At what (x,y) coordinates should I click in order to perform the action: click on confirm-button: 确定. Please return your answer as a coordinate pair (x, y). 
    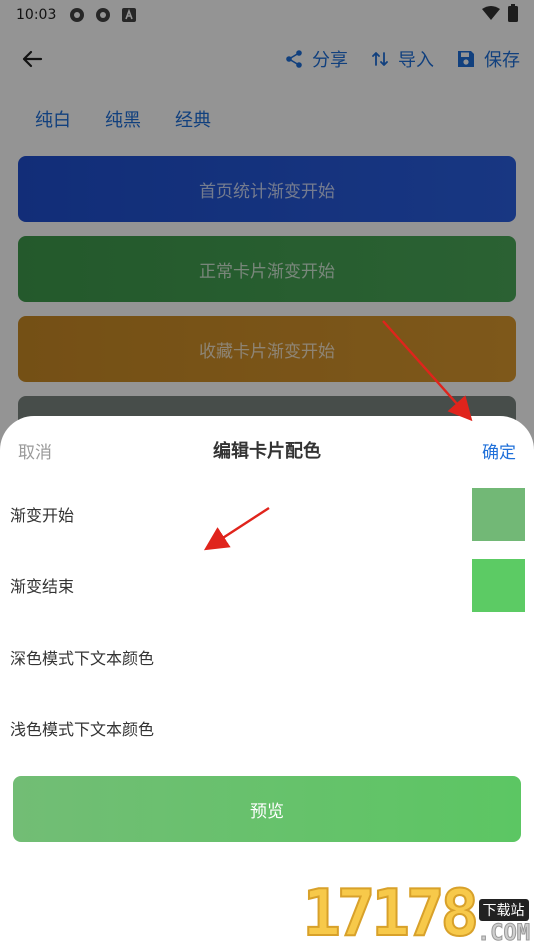
    Looking at the image, I should click on (499, 450).